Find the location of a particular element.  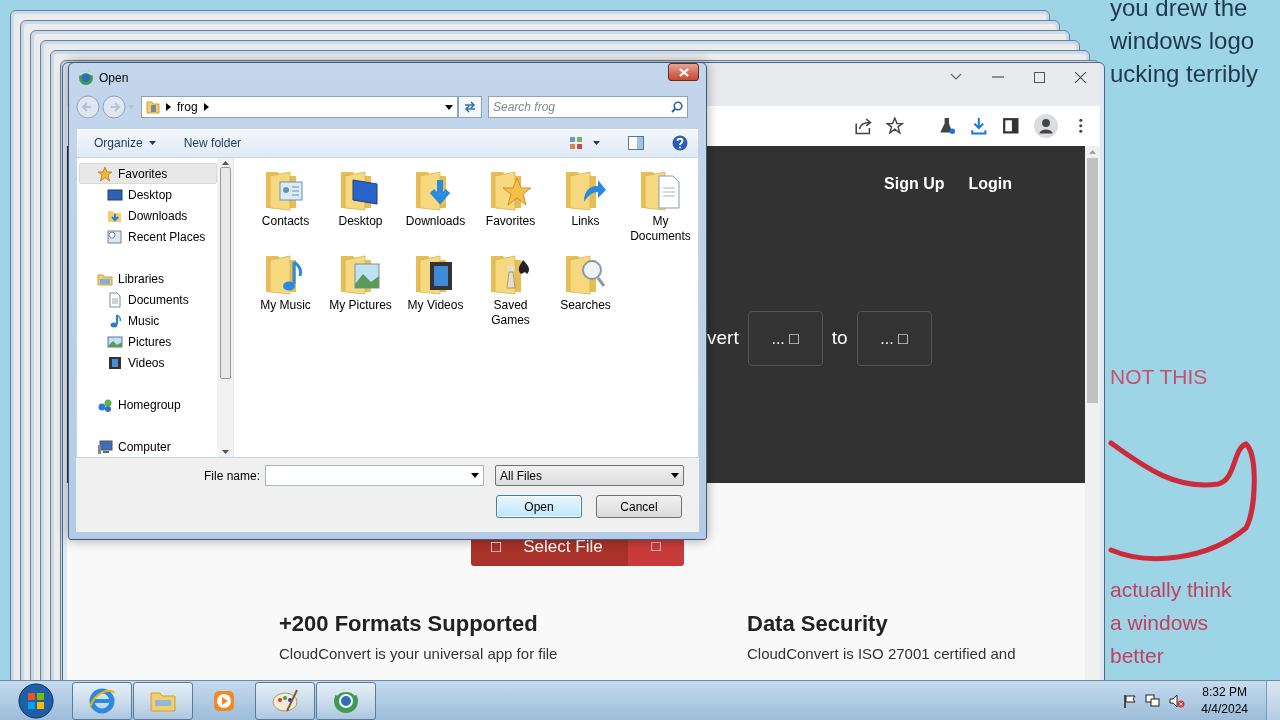

nav-link: Sign Up is located at coordinates (914, 184).